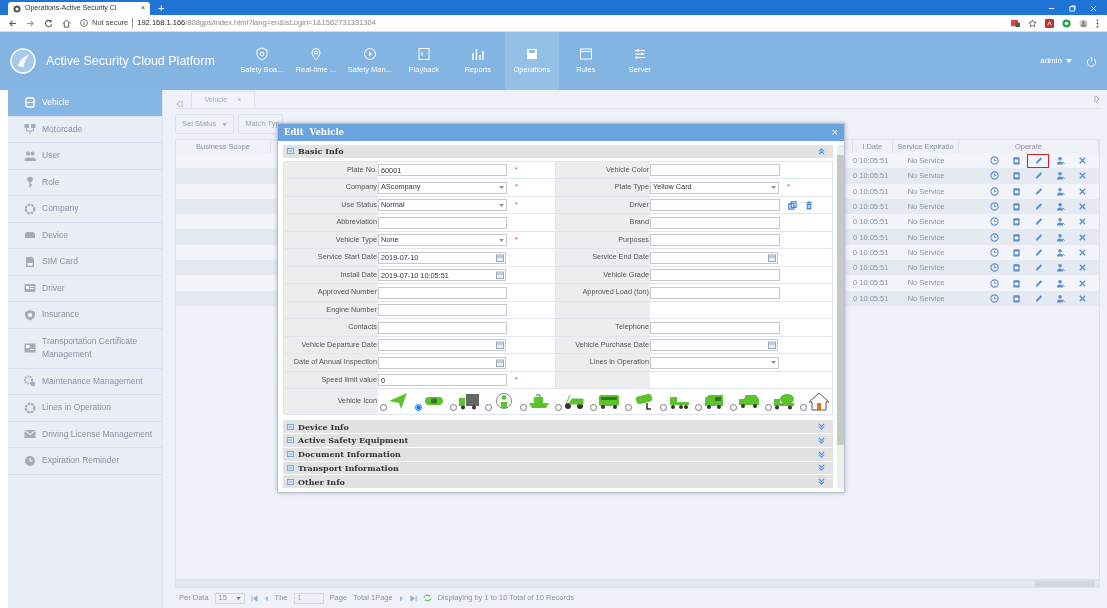 Image resolution: width=1107 pixels, height=608 pixels. Describe the element at coordinates (792, 205) in the screenshot. I see `copy-icon` at that location.